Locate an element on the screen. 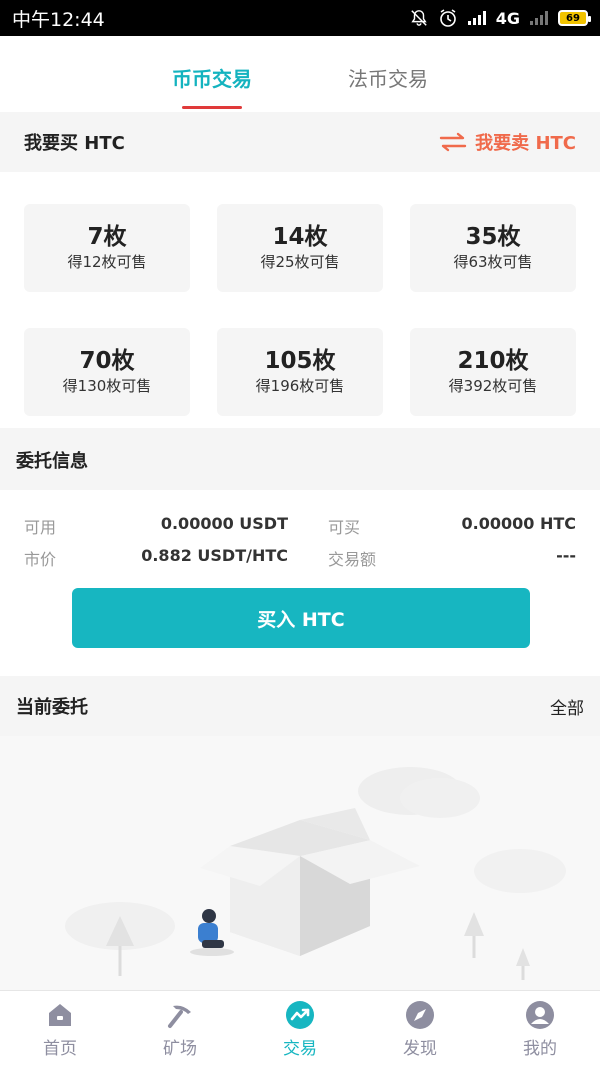  switch-label: 我要卖 HTC is located at coordinates (525, 143).